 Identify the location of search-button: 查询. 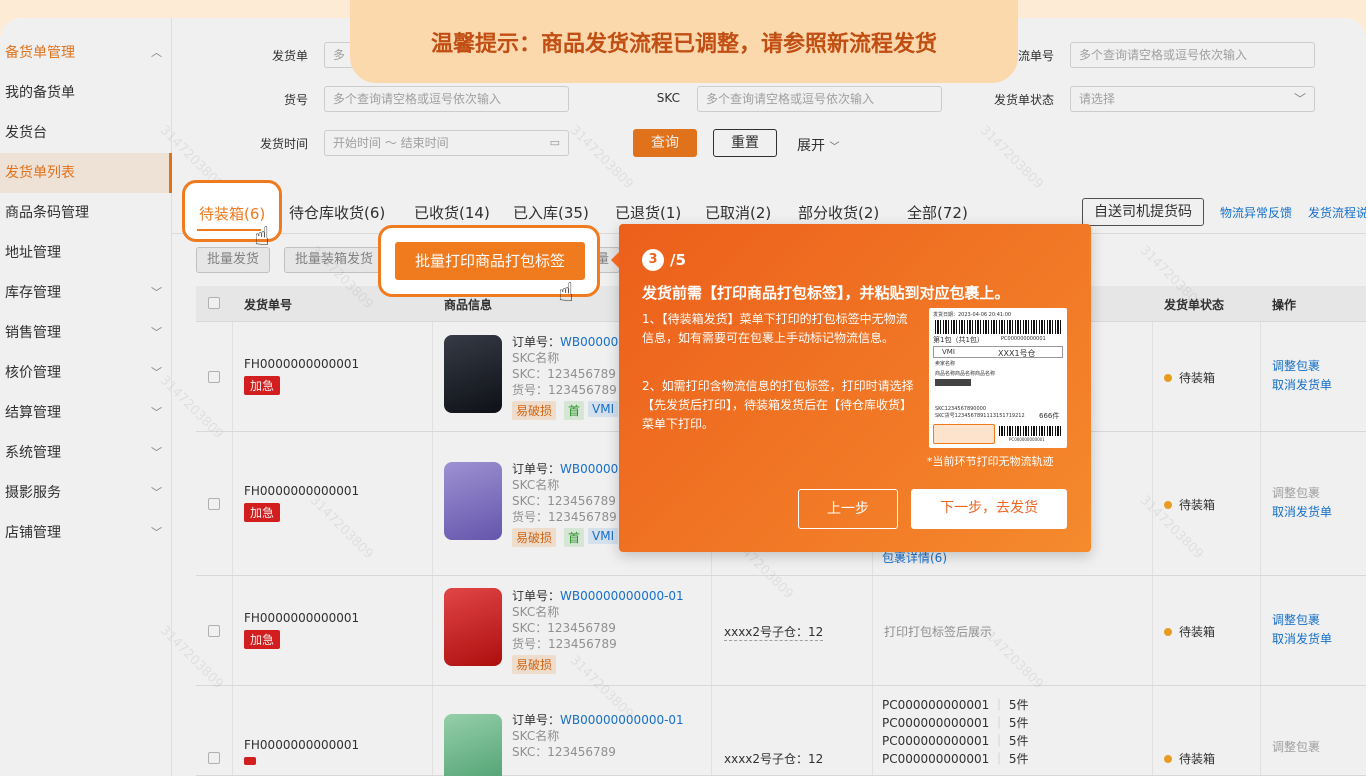
(665, 143).